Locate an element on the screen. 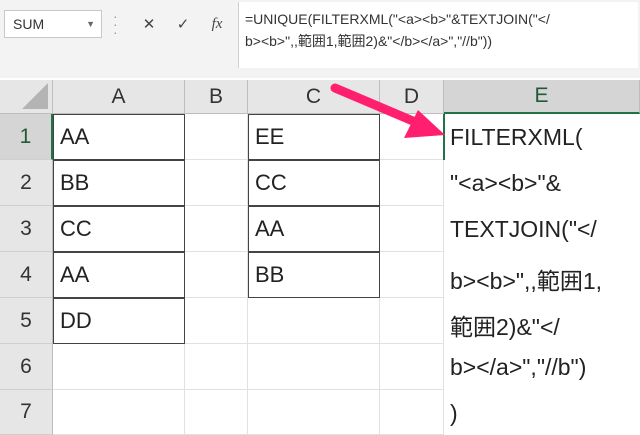 This screenshot has height=435, width=640. column-header-e: E is located at coordinates (542, 97).